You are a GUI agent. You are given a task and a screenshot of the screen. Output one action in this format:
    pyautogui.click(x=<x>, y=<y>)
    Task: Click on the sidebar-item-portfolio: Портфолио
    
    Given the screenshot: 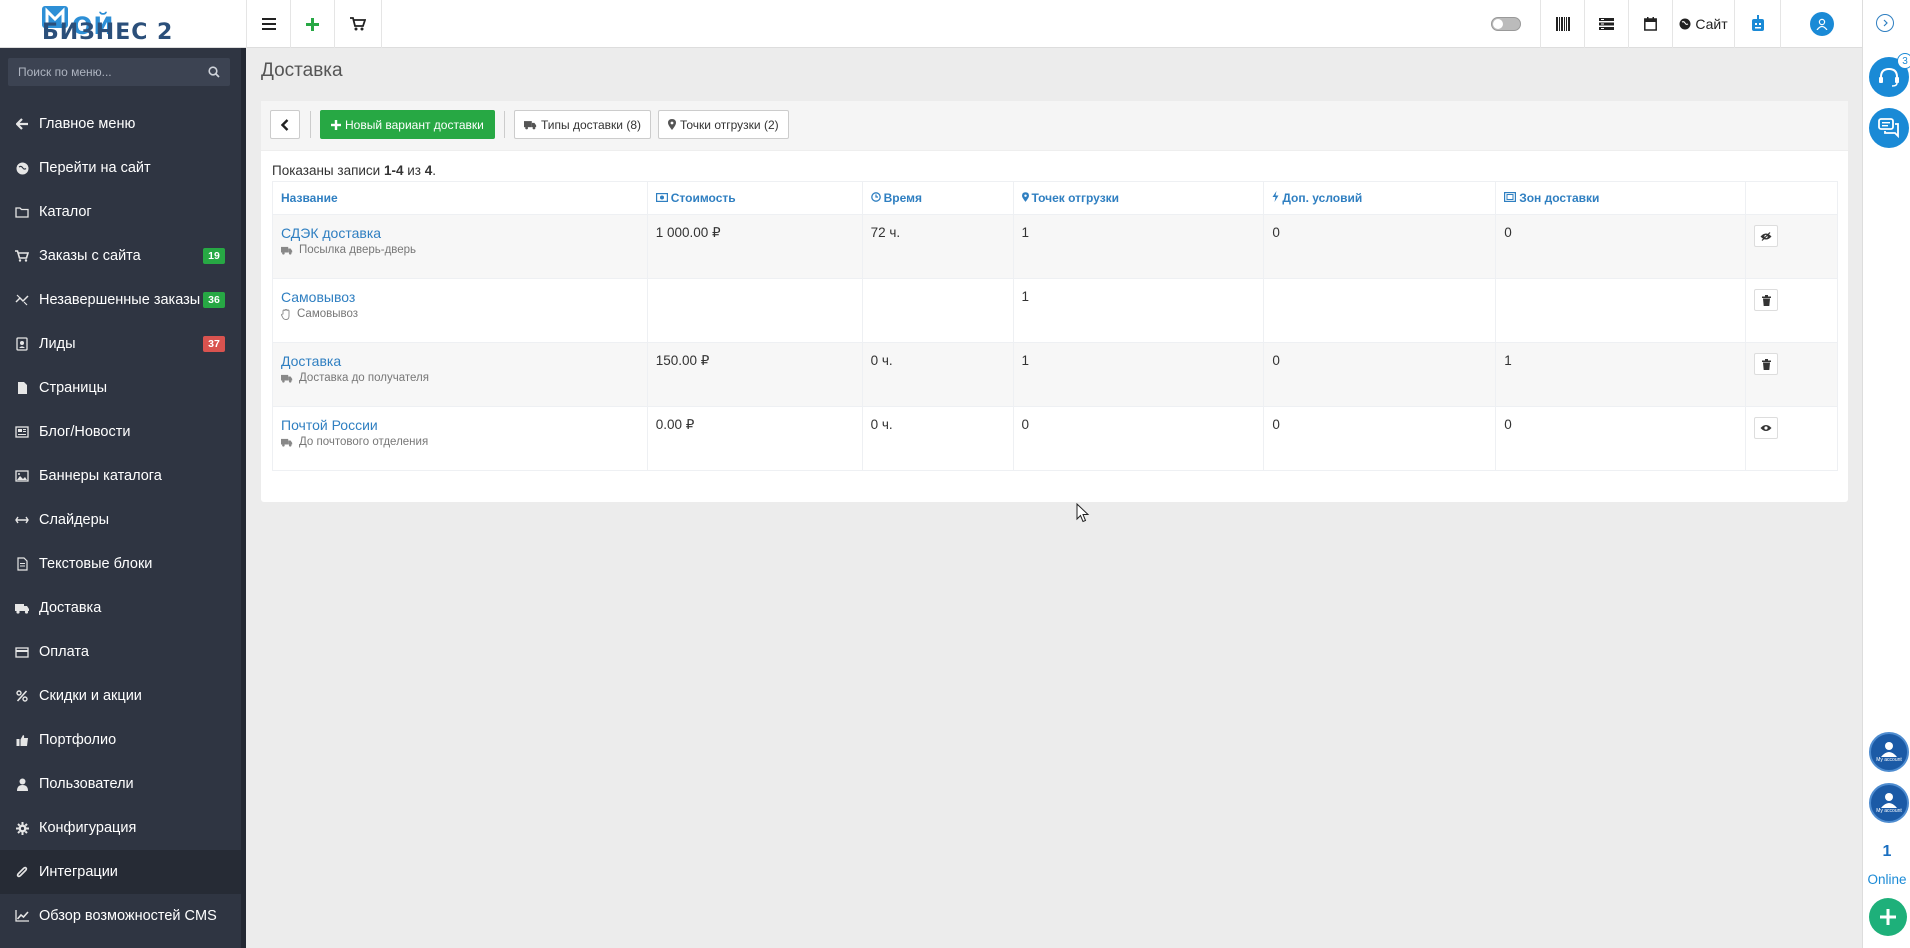 What is the action you would take?
    pyautogui.click(x=120, y=740)
    